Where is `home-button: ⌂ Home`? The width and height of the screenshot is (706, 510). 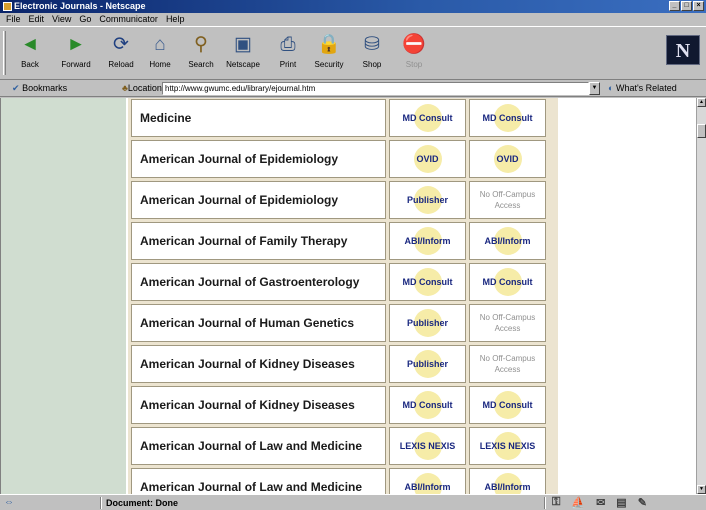
home-button: ⌂ Home is located at coordinates (160, 53).